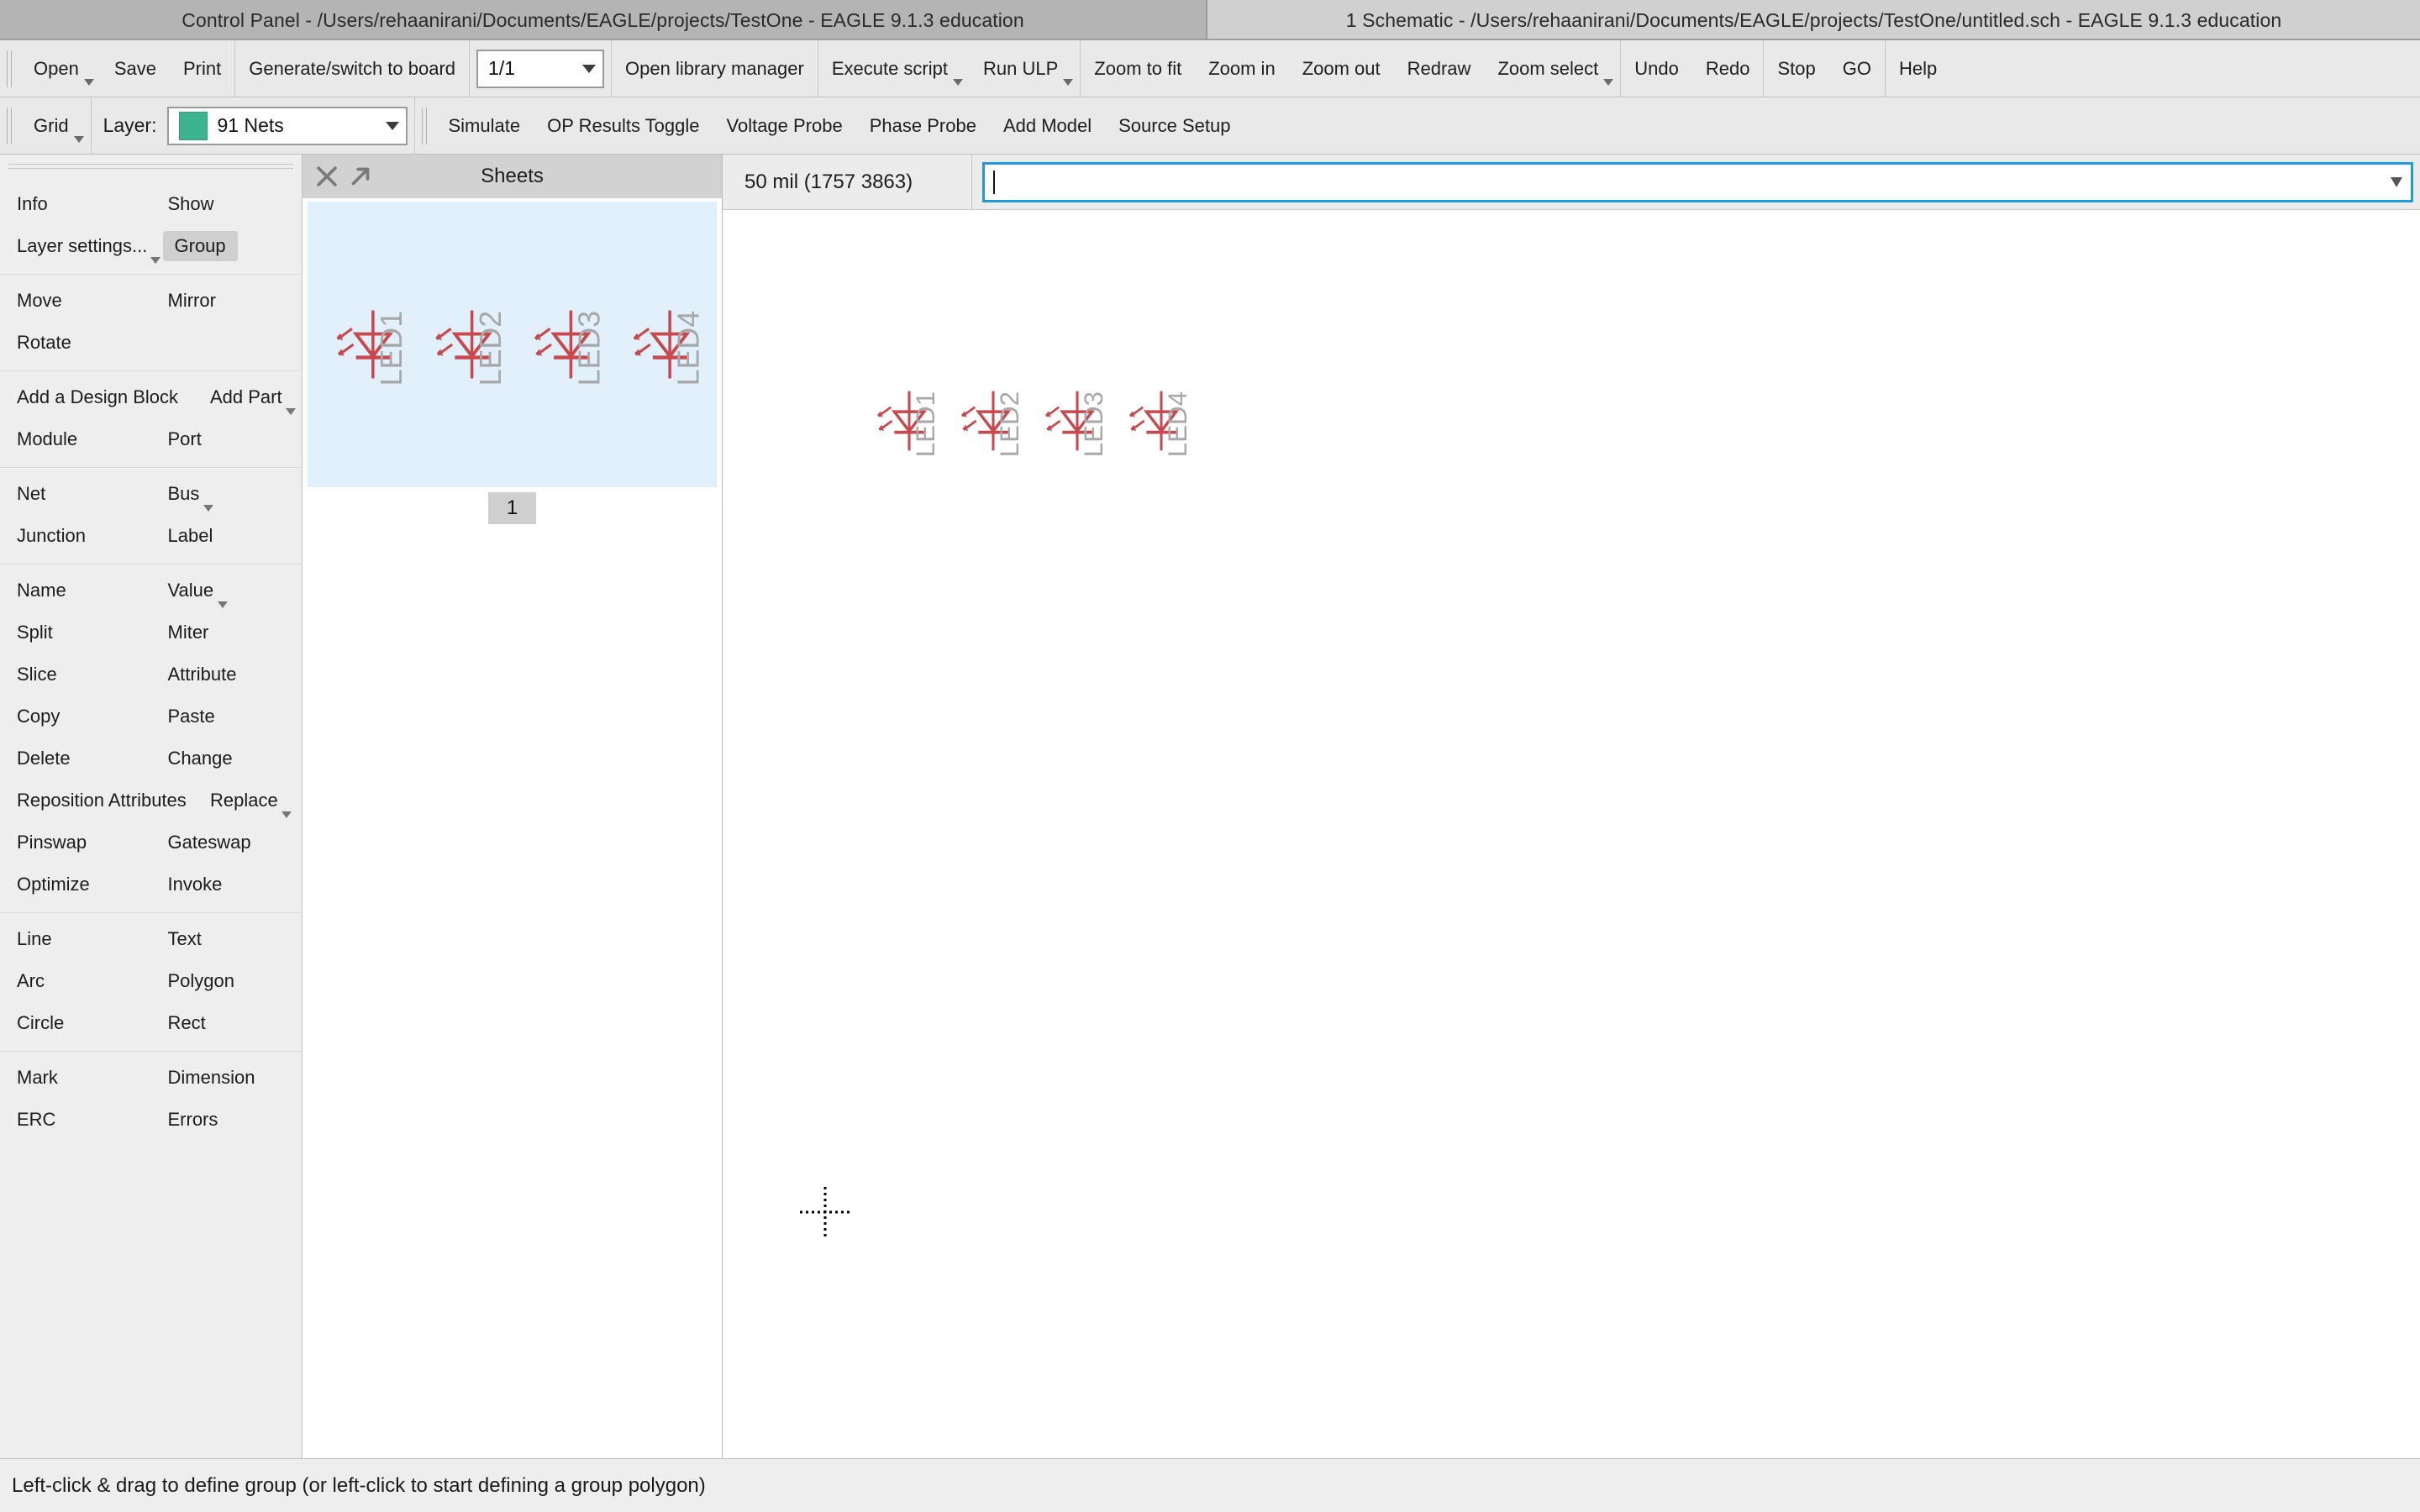 The image size is (2420, 1512). I want to click on tool-group: Group, so click(226, 246).